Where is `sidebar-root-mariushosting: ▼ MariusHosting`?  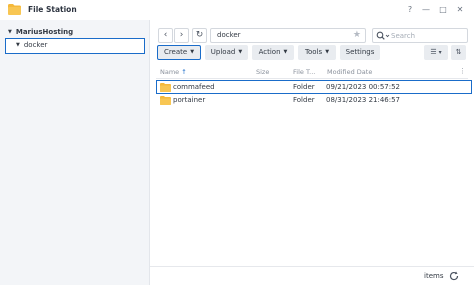
sidebar-root-mariushosting: ▼ MariusHosting is located at coordinates (40, 32).